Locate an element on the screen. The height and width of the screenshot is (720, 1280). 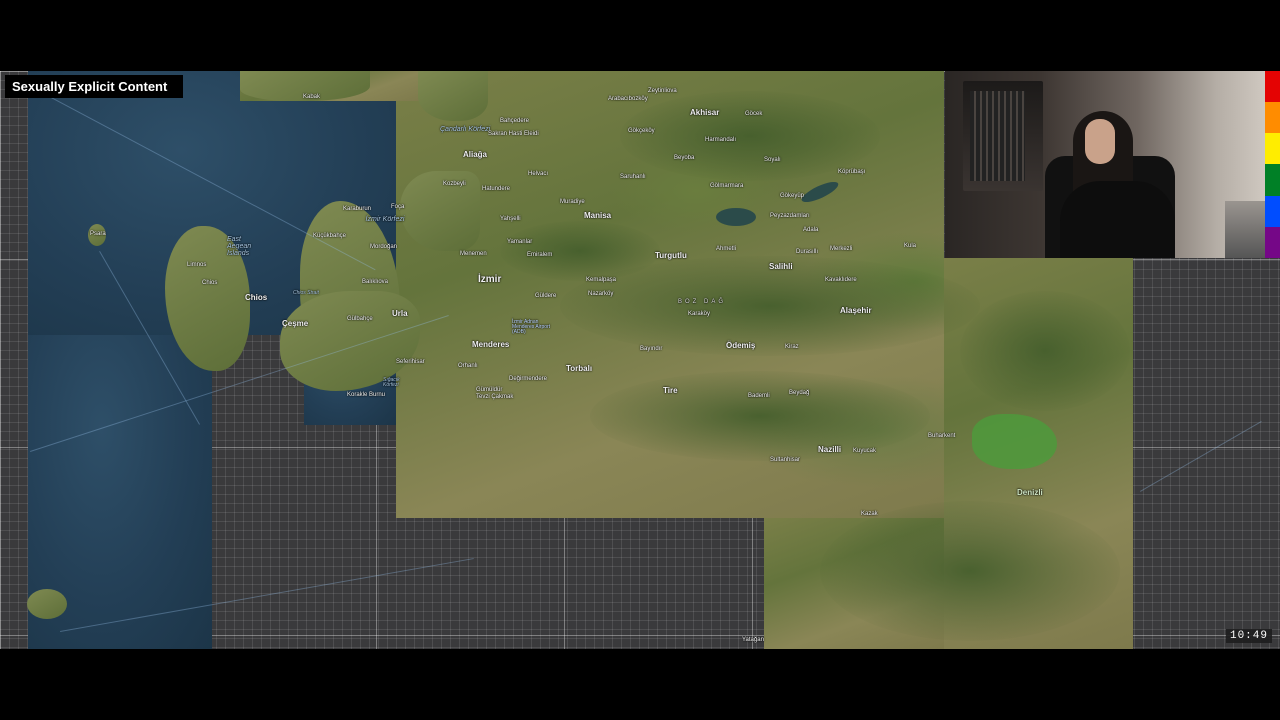
place-label: Orhanlı is located at coordinates (468, 366).